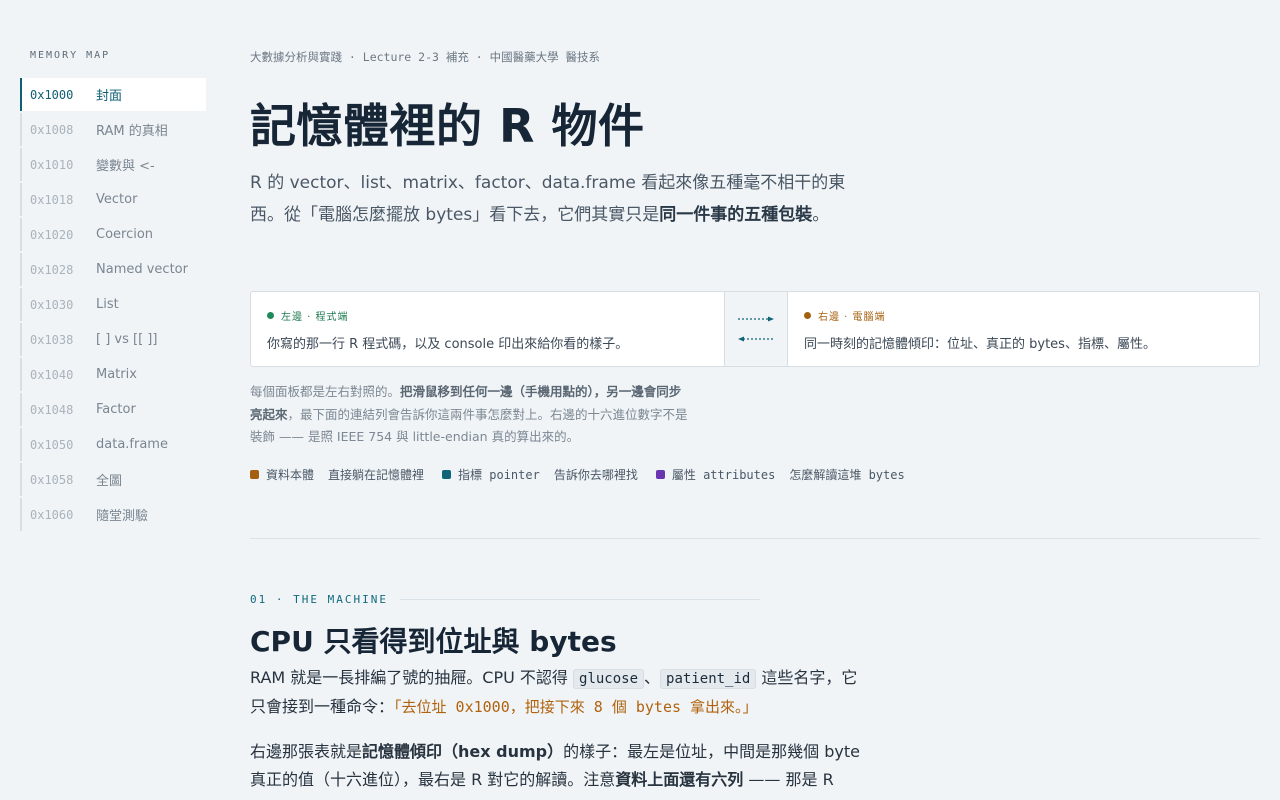 Image resolution: width=1280 pixels, height=800 pixels. Describe the element at coordinates (52, 129) in the screenshot. I see `sidebar-item-address: 0x1008` at that location.